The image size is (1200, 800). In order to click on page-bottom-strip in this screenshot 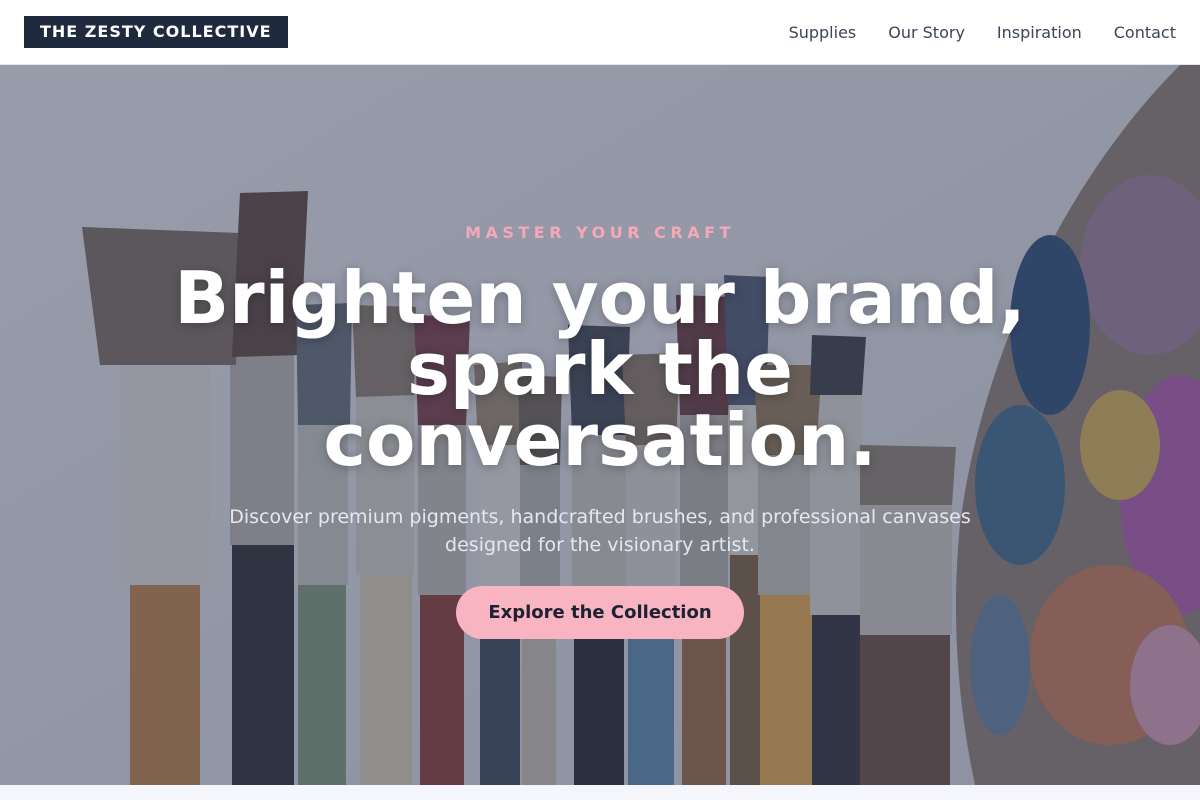, I will do `click(600, 792)`.